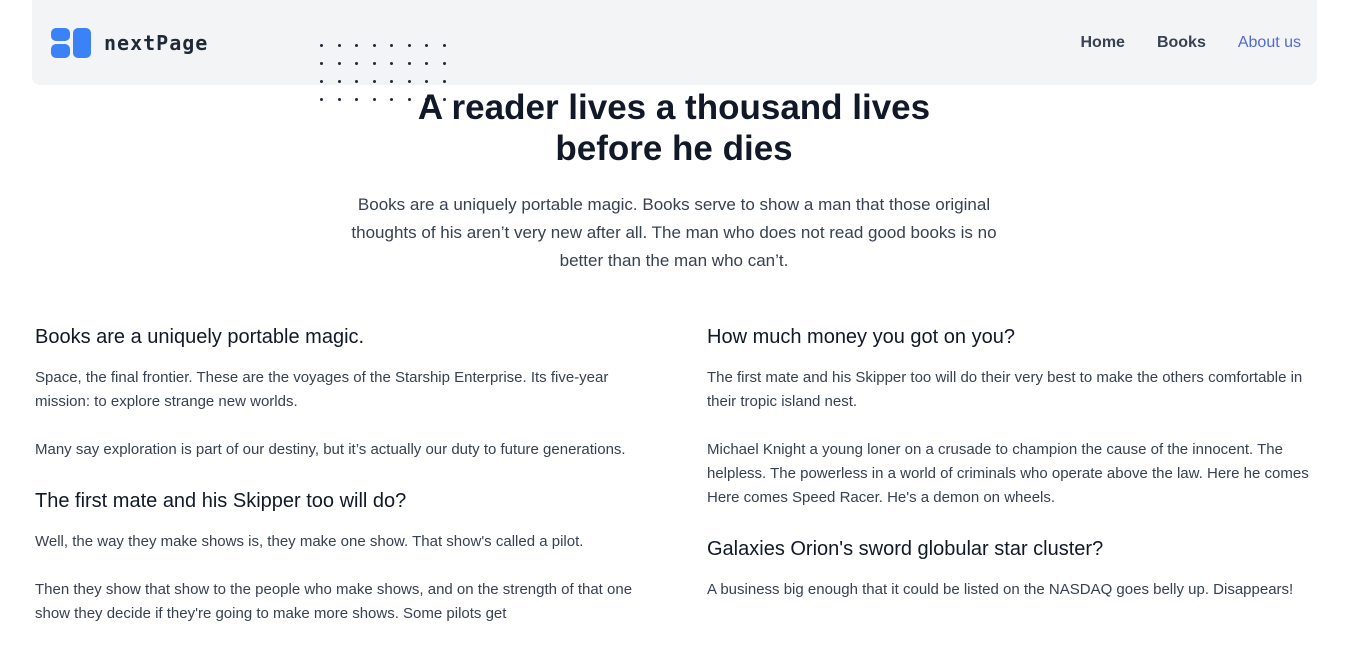 The image size is (1348, 653). Describe the element at coordinates (1181, 43) in the screenshot. I see `nav-link-books: Books` at that location.